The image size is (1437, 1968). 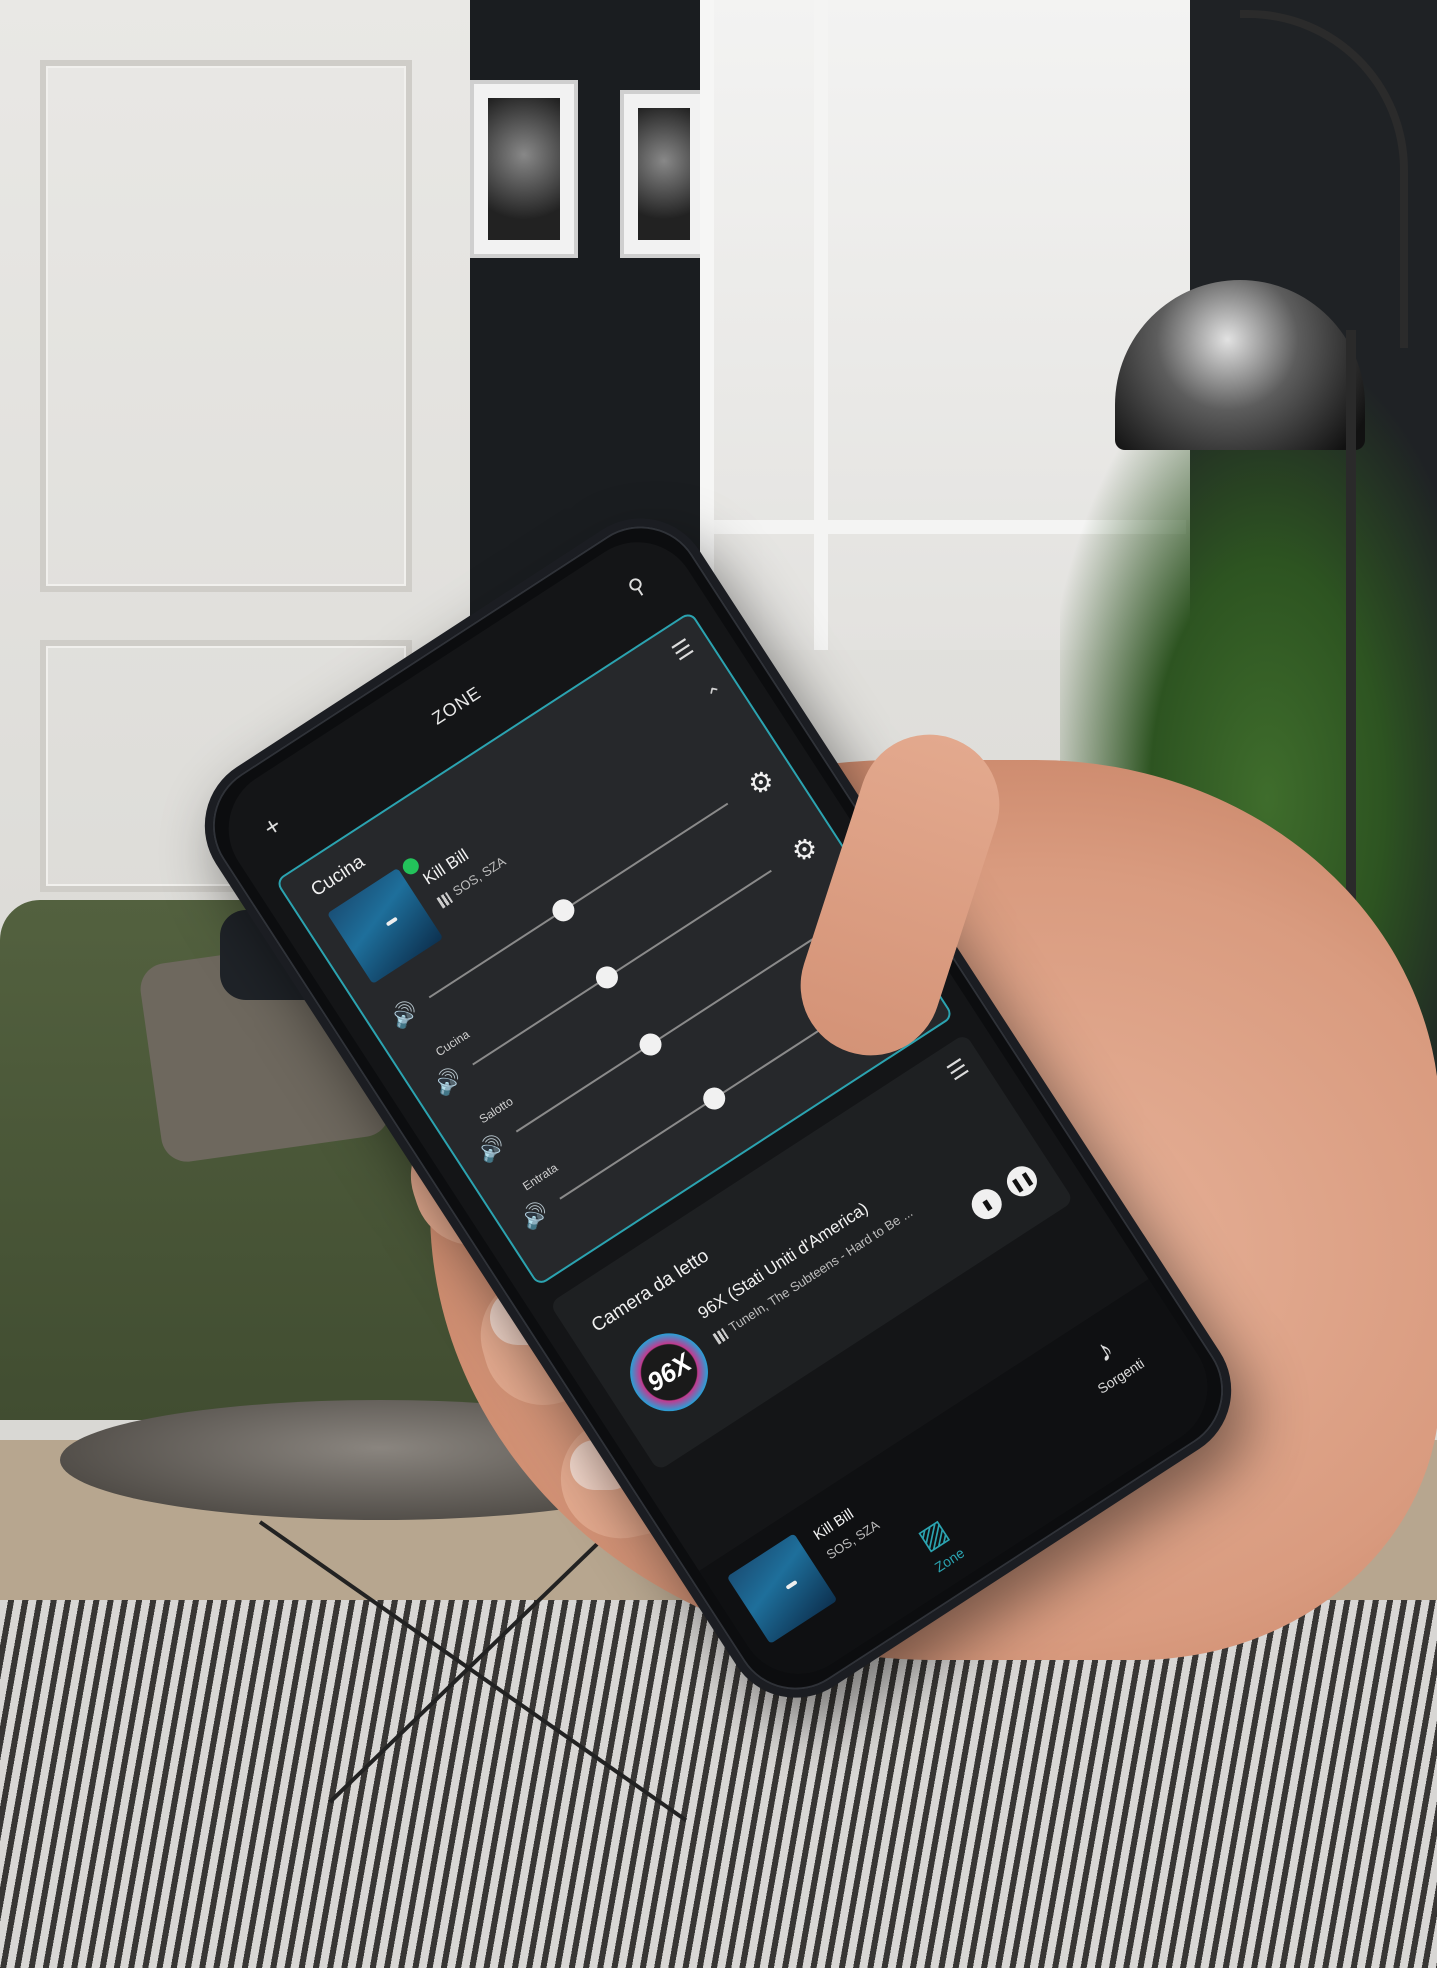 I want to click on wall-panel-left, so click(x=226, y=326).